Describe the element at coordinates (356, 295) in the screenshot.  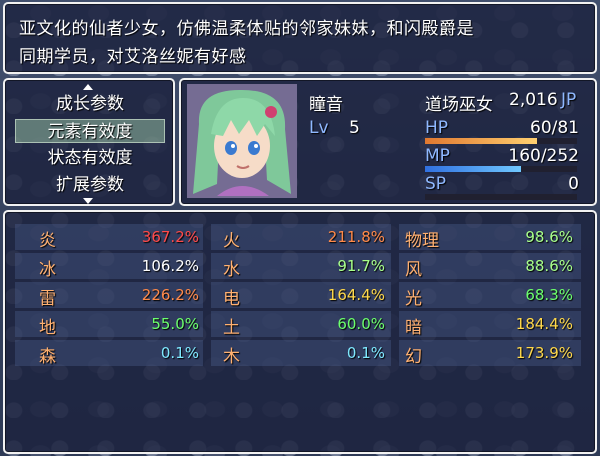
I see `element-value-electric: 164.4%` at that location.